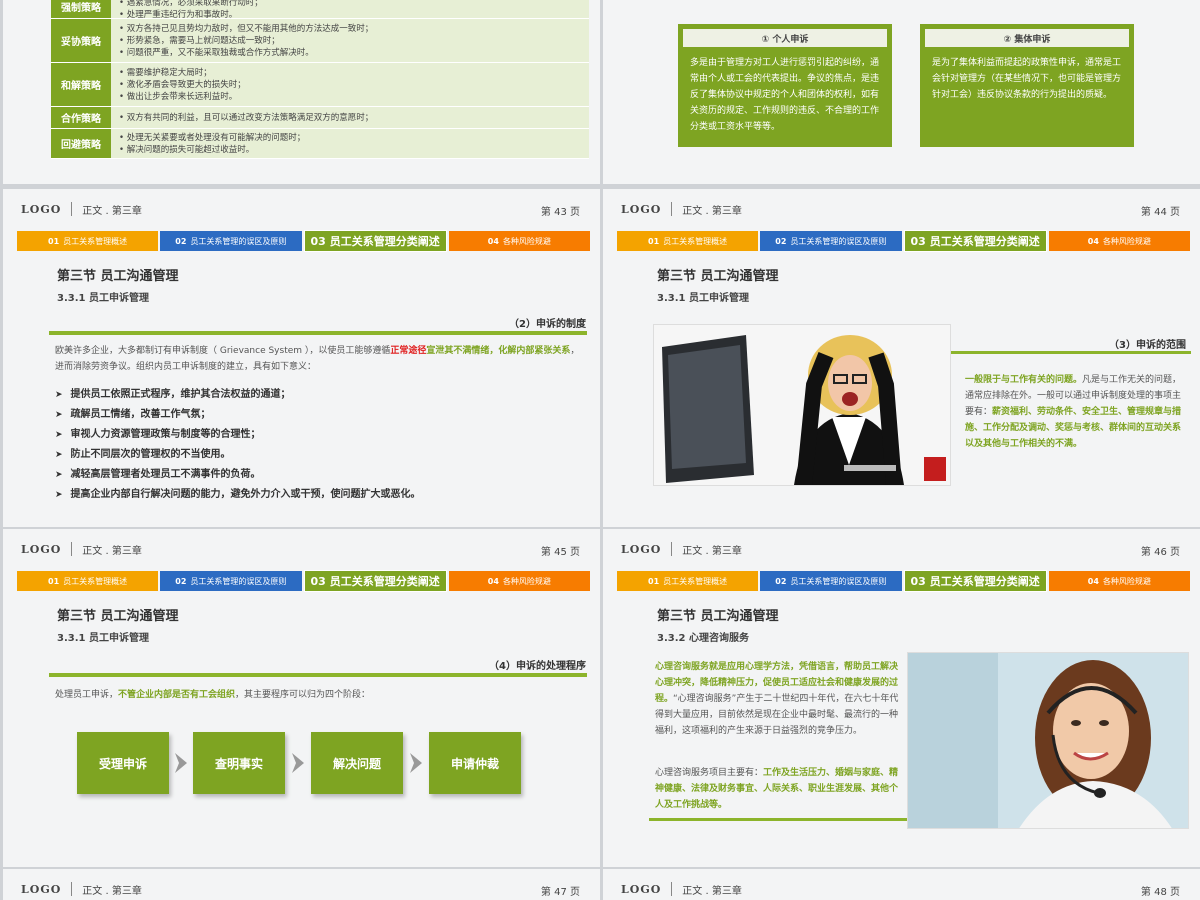 This screenshot has height=900, width=1200. I want to click on row-label: 回避策略, so click(81, 143).